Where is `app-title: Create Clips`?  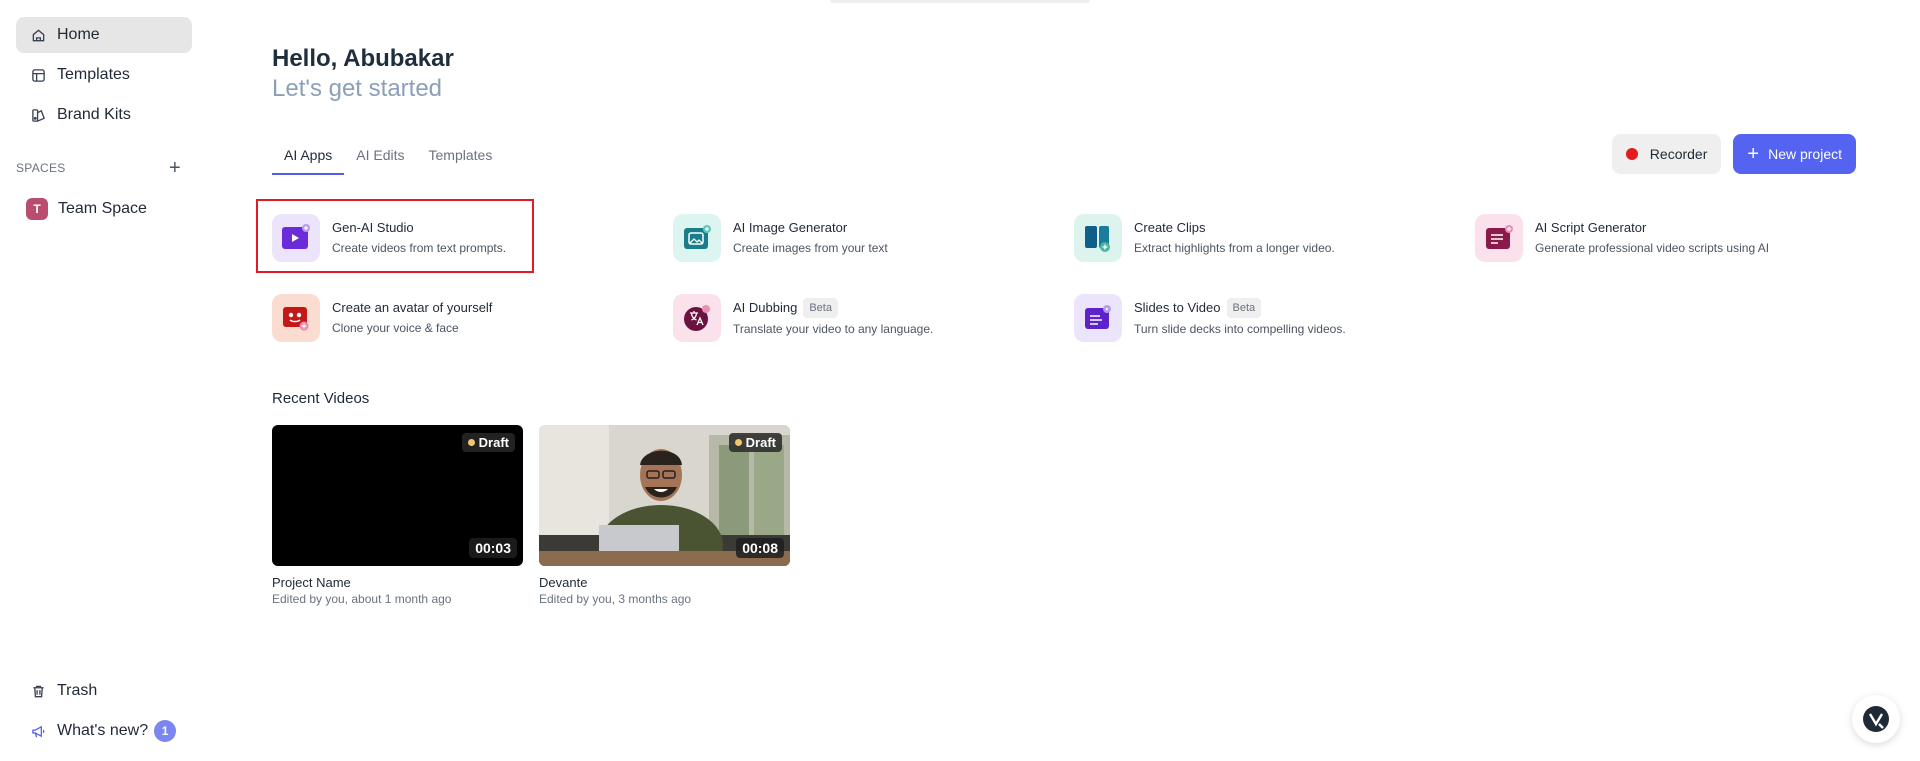 app-title: Create Clips is located at coordinates (1170, 227).